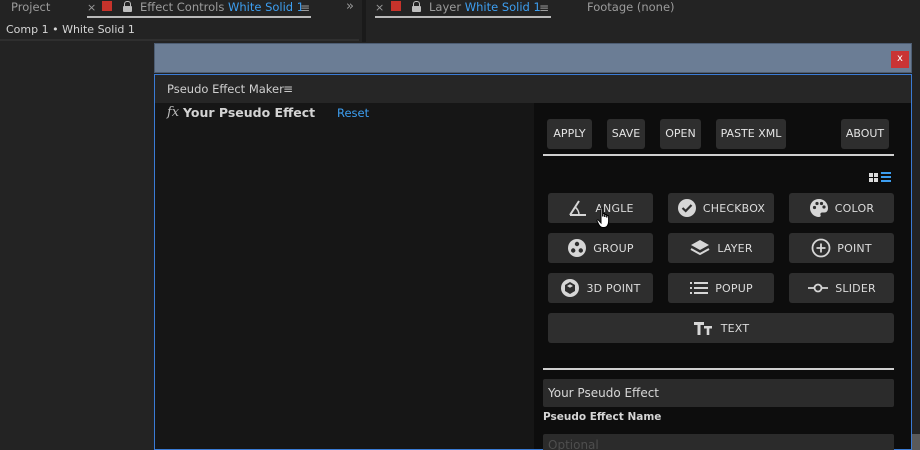 Image resolution: width=920 pixels, height=450 pixels. Describe the element at coordinates (721, 248) in the screenshot. I see `layer-button: LAYER` at that location.